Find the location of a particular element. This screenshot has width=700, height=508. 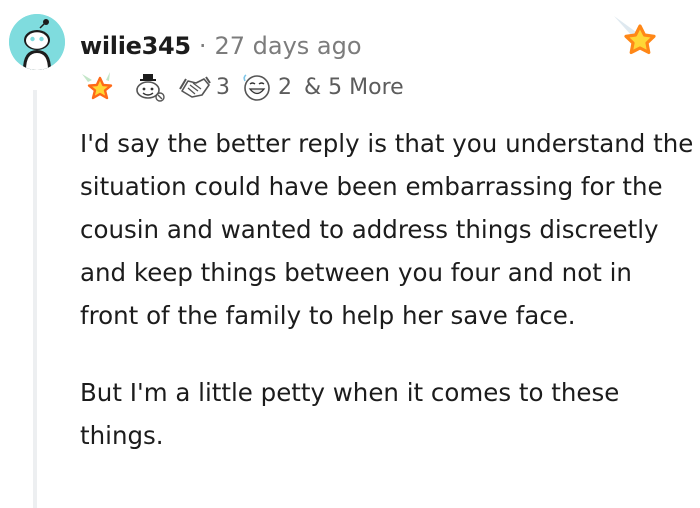

award-laughing-face: 2 is located at coordinates (266, 87).